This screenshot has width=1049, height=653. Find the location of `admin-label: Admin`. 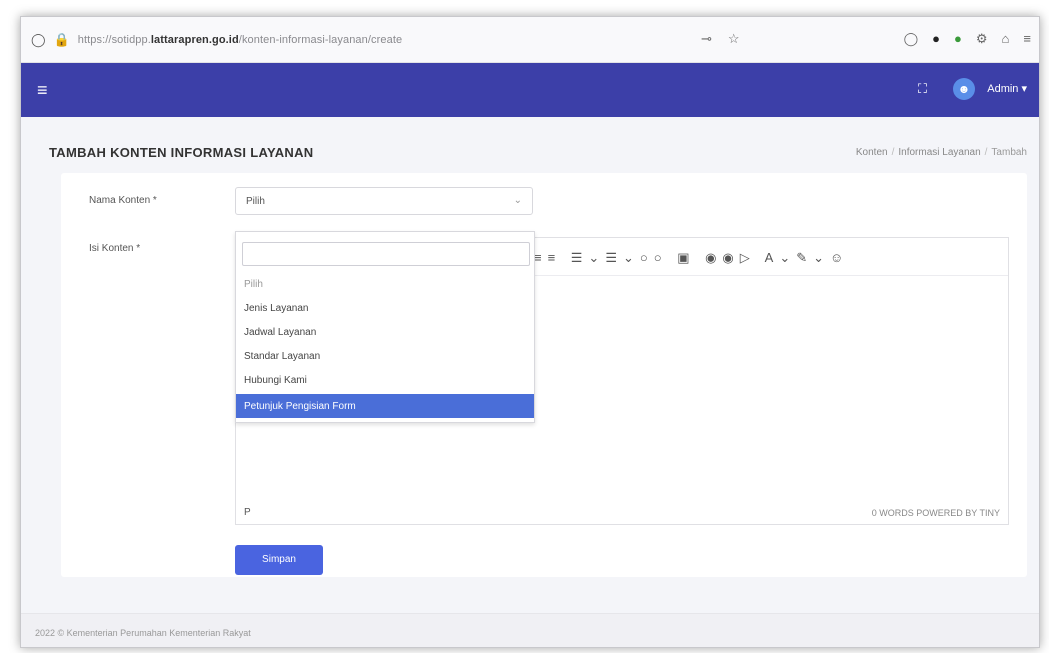

admin-label: Admin is located at coordinates (1003, 89).